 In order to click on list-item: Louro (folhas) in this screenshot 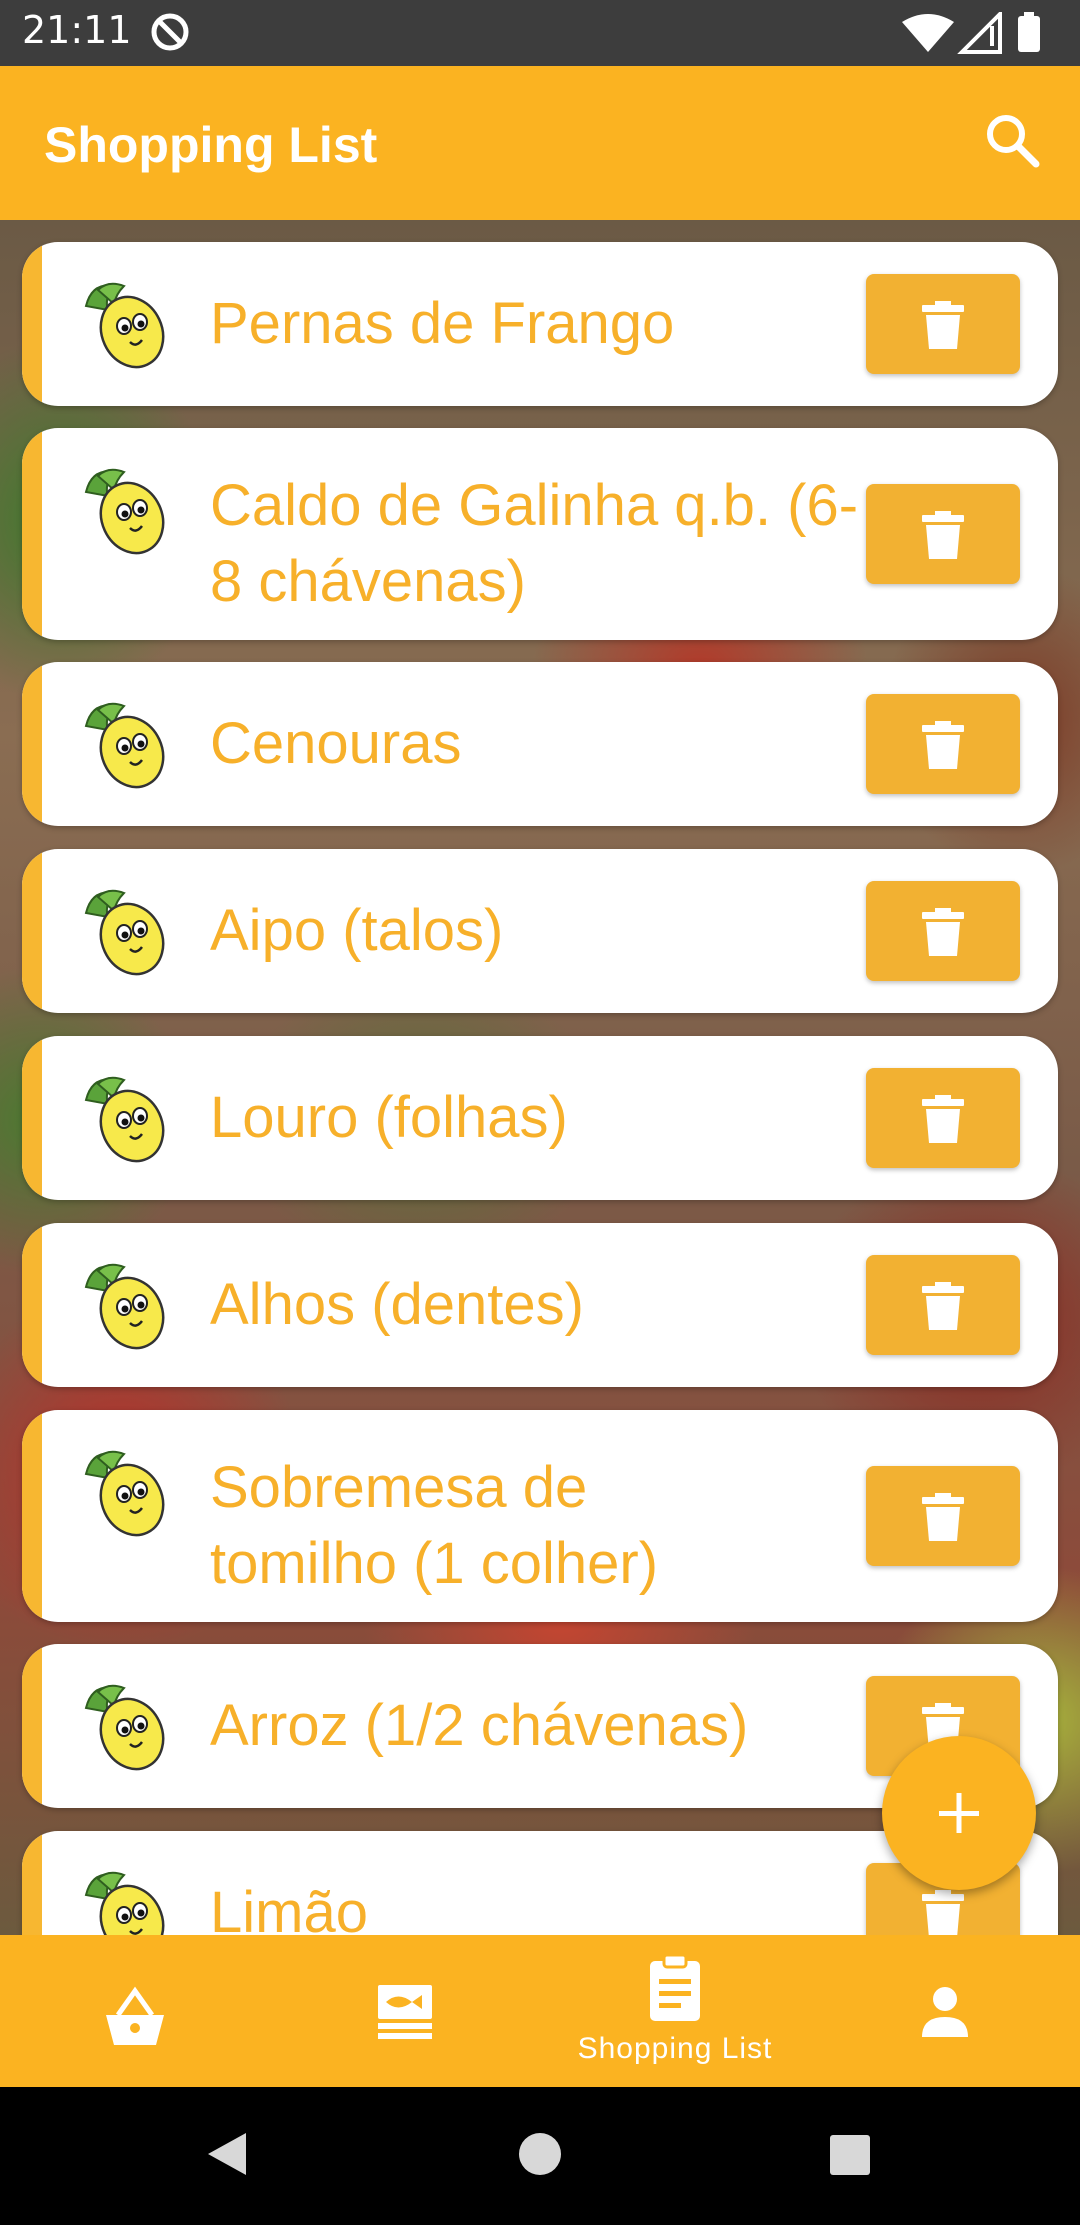, I will do `click(540, 1118)`.